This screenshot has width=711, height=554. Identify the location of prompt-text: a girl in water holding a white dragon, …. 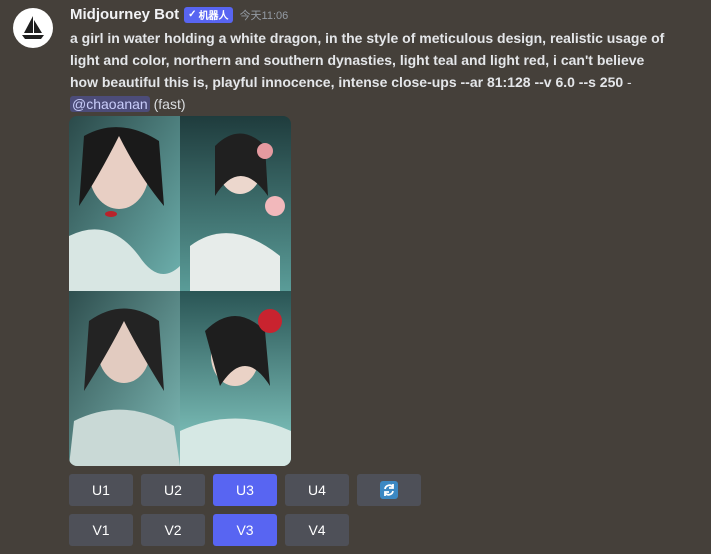
(367, 60).